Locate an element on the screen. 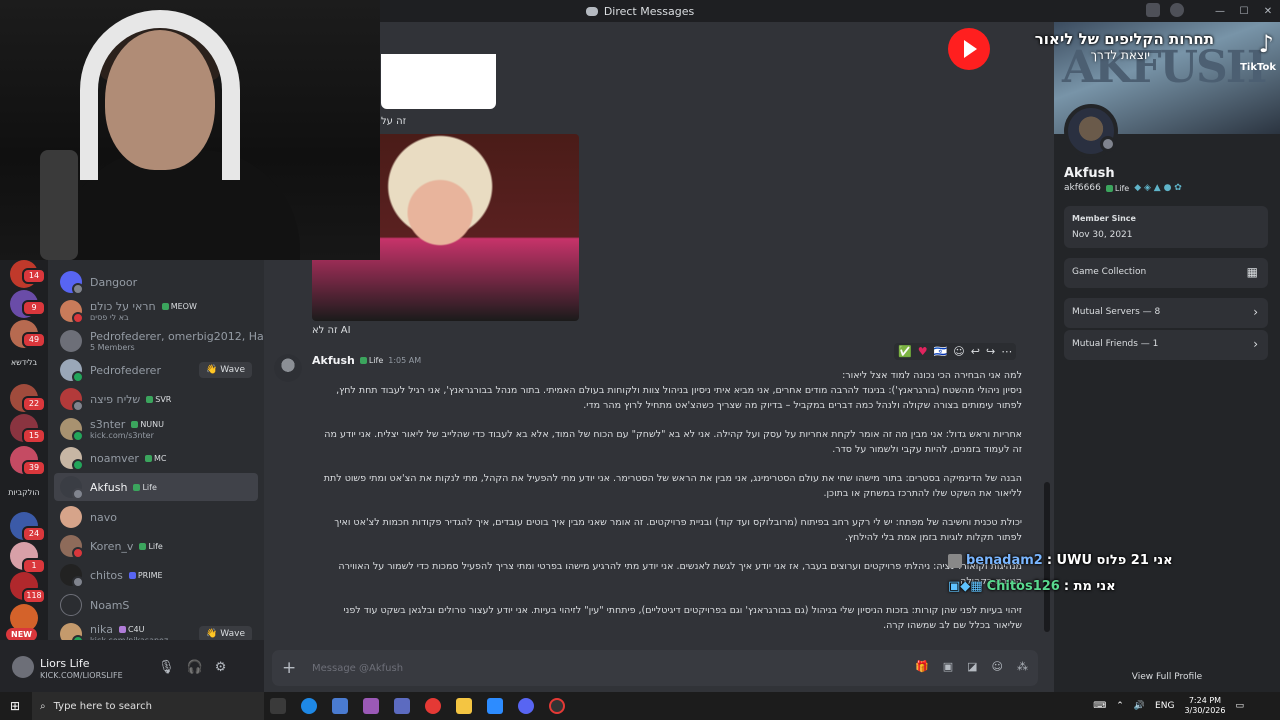  mutual-servers-card: Mutual Servers — 8 › is located at coordinates (1166, 313).